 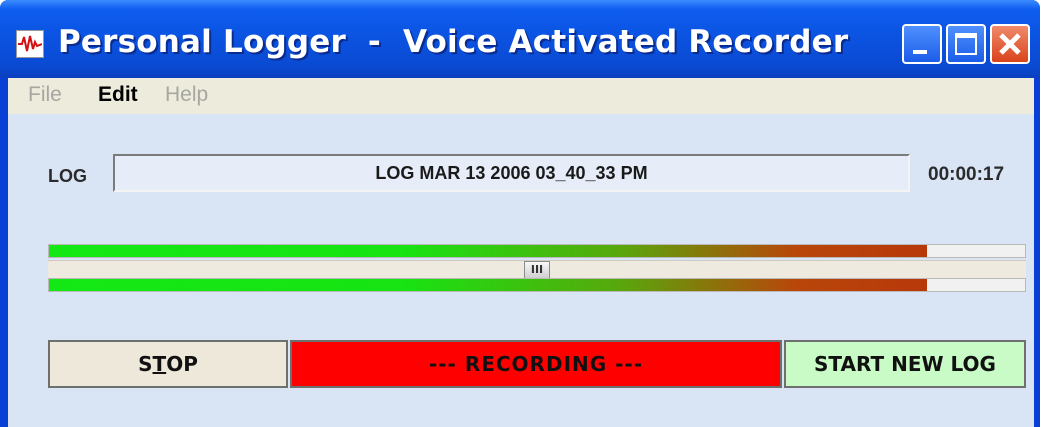 I want to click on minimize-button, so click(x=922, y=44).